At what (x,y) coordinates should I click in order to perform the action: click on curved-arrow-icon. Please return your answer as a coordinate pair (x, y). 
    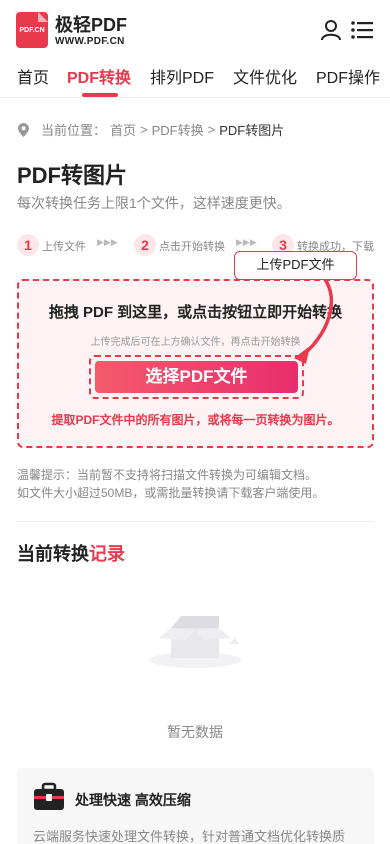
    Looking at the image, I should click on (314, 319).